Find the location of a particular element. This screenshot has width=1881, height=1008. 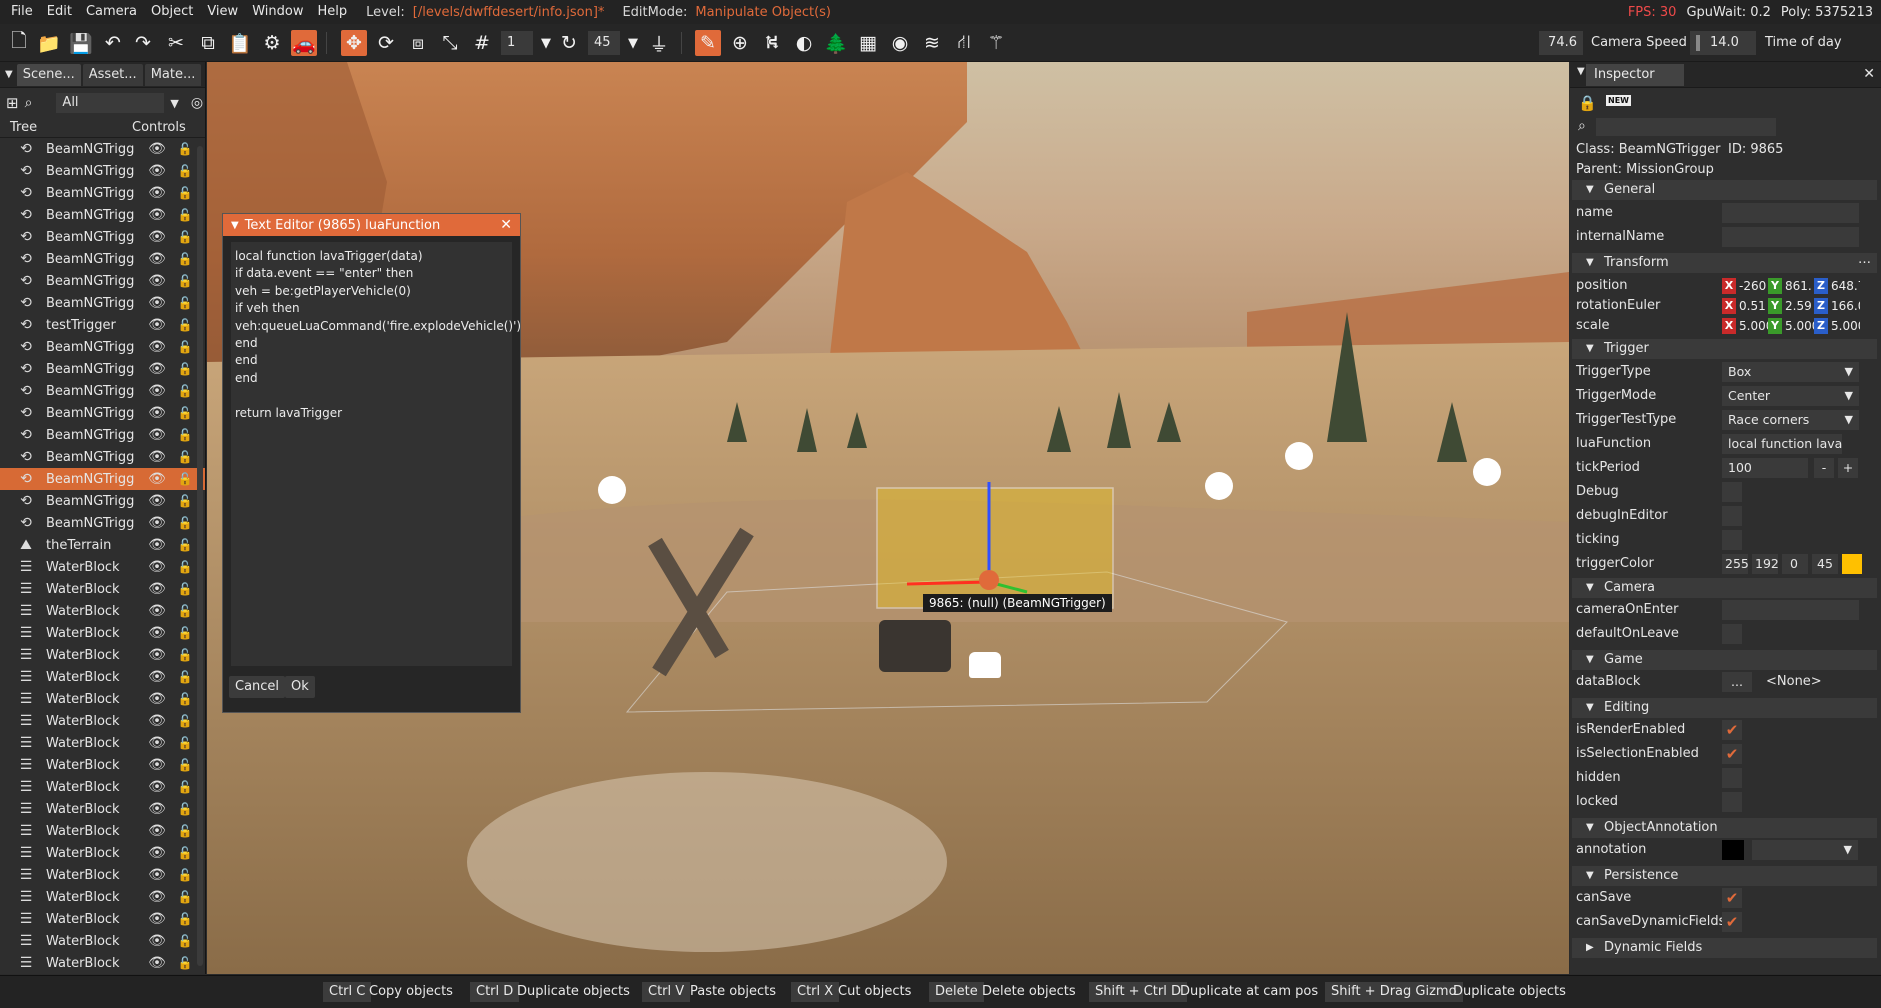

color-b-field: 0 is located at coordinates (1795, 564).